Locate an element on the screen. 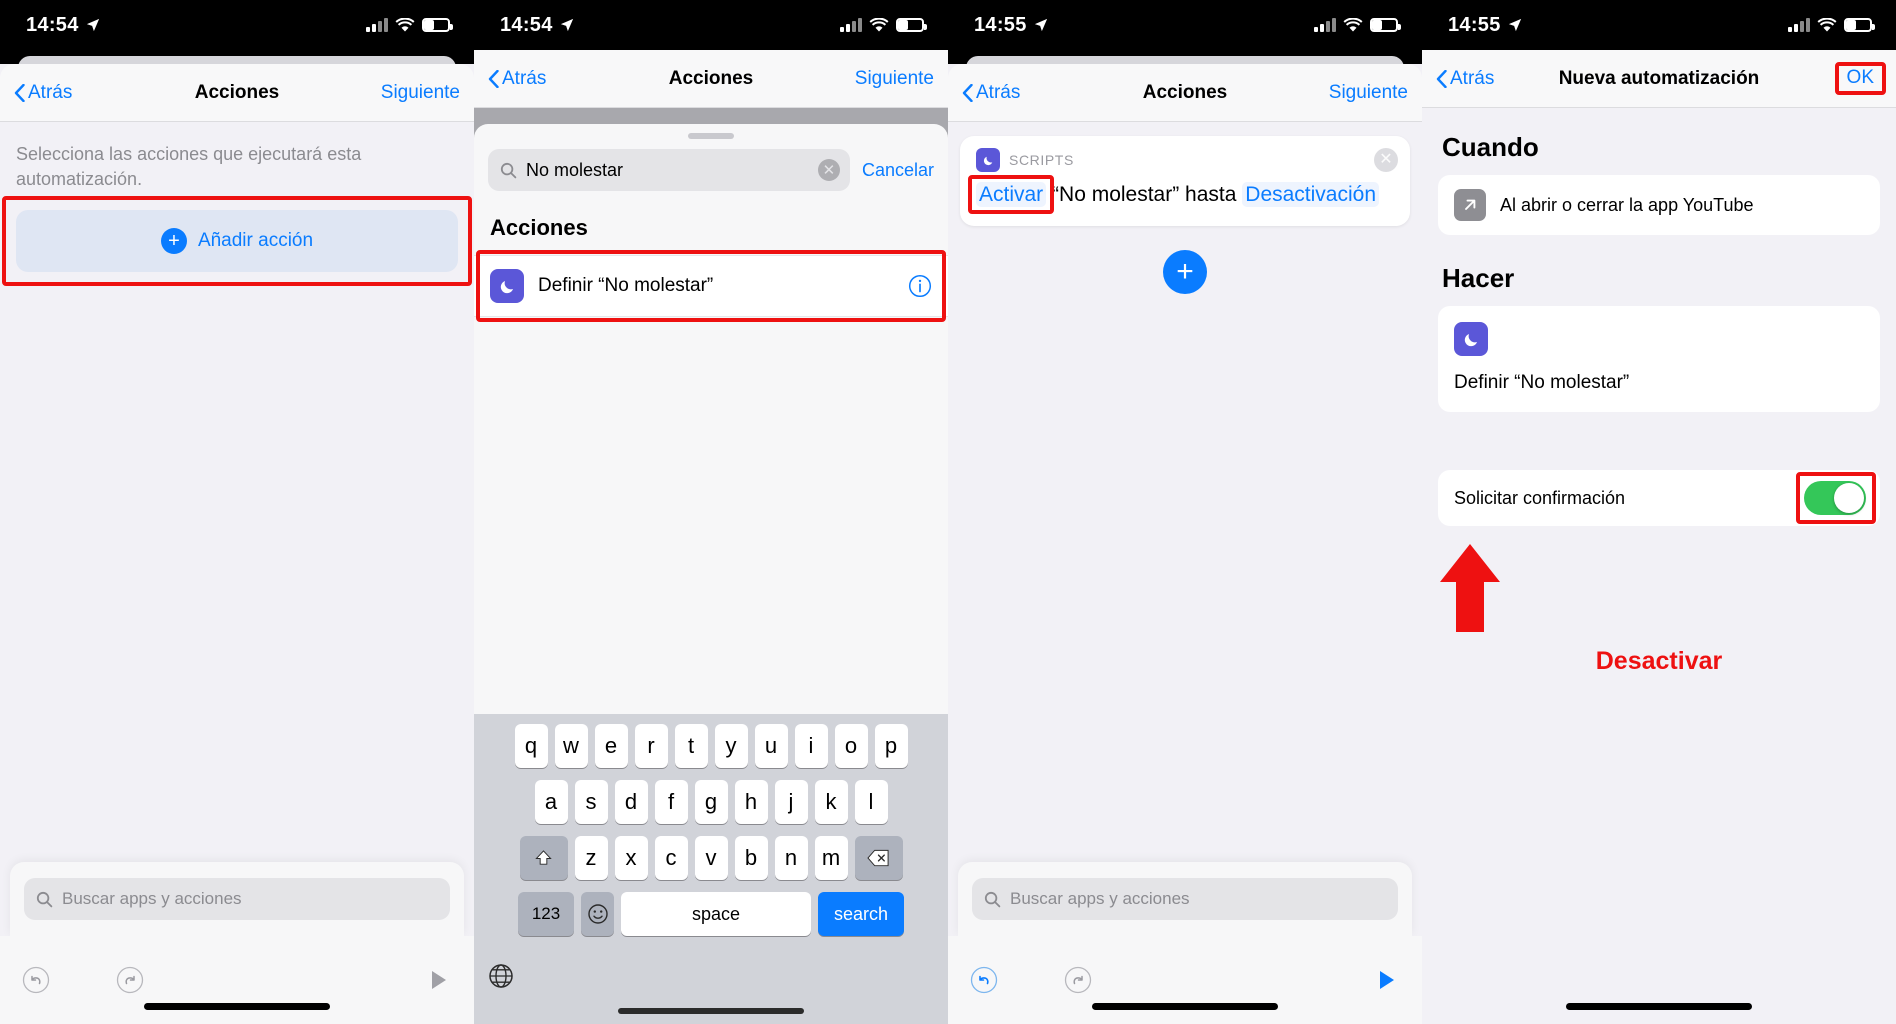 Image resolution: width=1896 pixels, height=1024 pixels. globe-icon is located at coordinates (501, 976).